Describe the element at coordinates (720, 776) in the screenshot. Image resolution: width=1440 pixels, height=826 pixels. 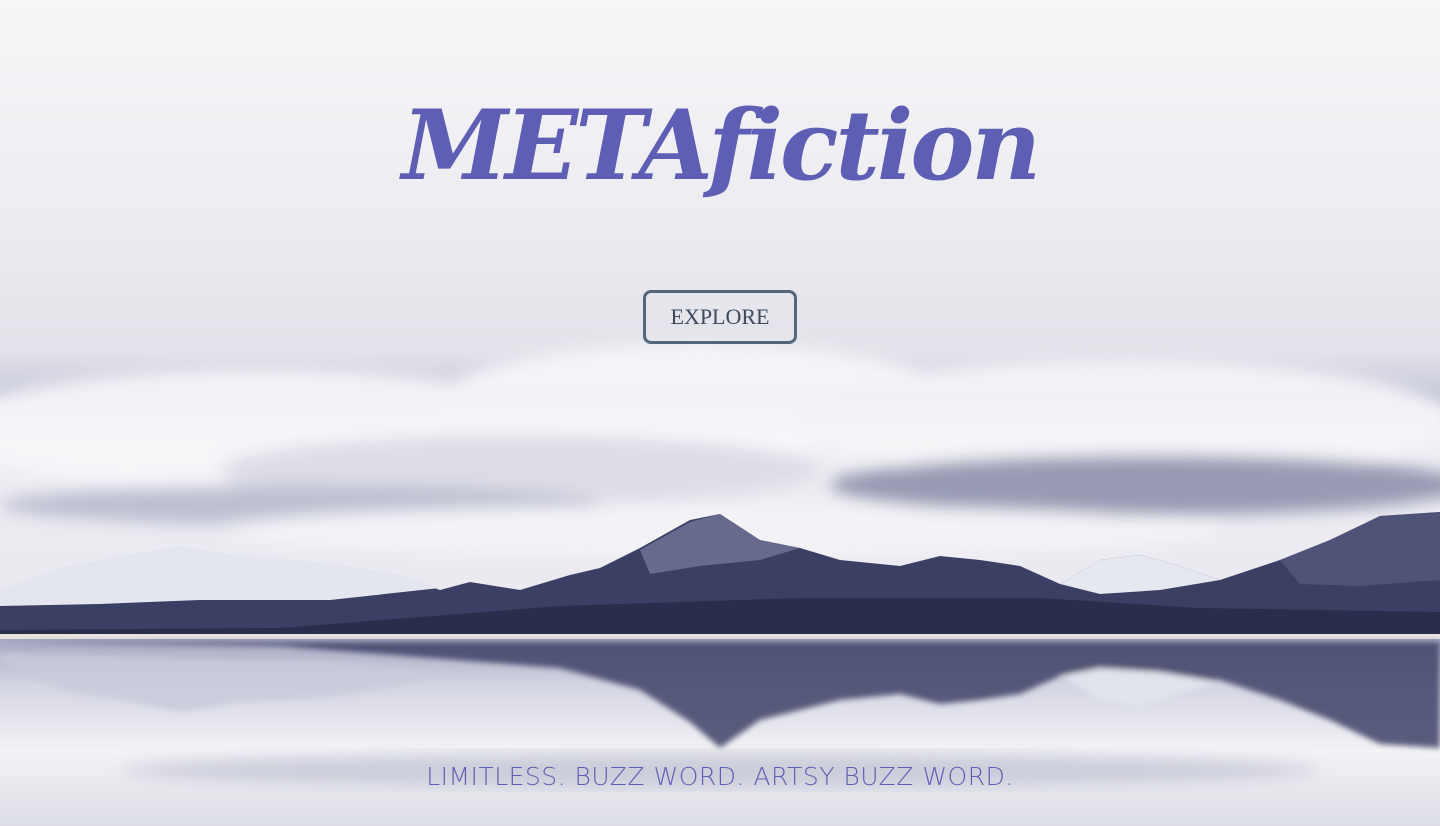
I see `tagline: LIMITLESS. BUZZ WORD. ARTSY BUZZ WORD.` at that location.